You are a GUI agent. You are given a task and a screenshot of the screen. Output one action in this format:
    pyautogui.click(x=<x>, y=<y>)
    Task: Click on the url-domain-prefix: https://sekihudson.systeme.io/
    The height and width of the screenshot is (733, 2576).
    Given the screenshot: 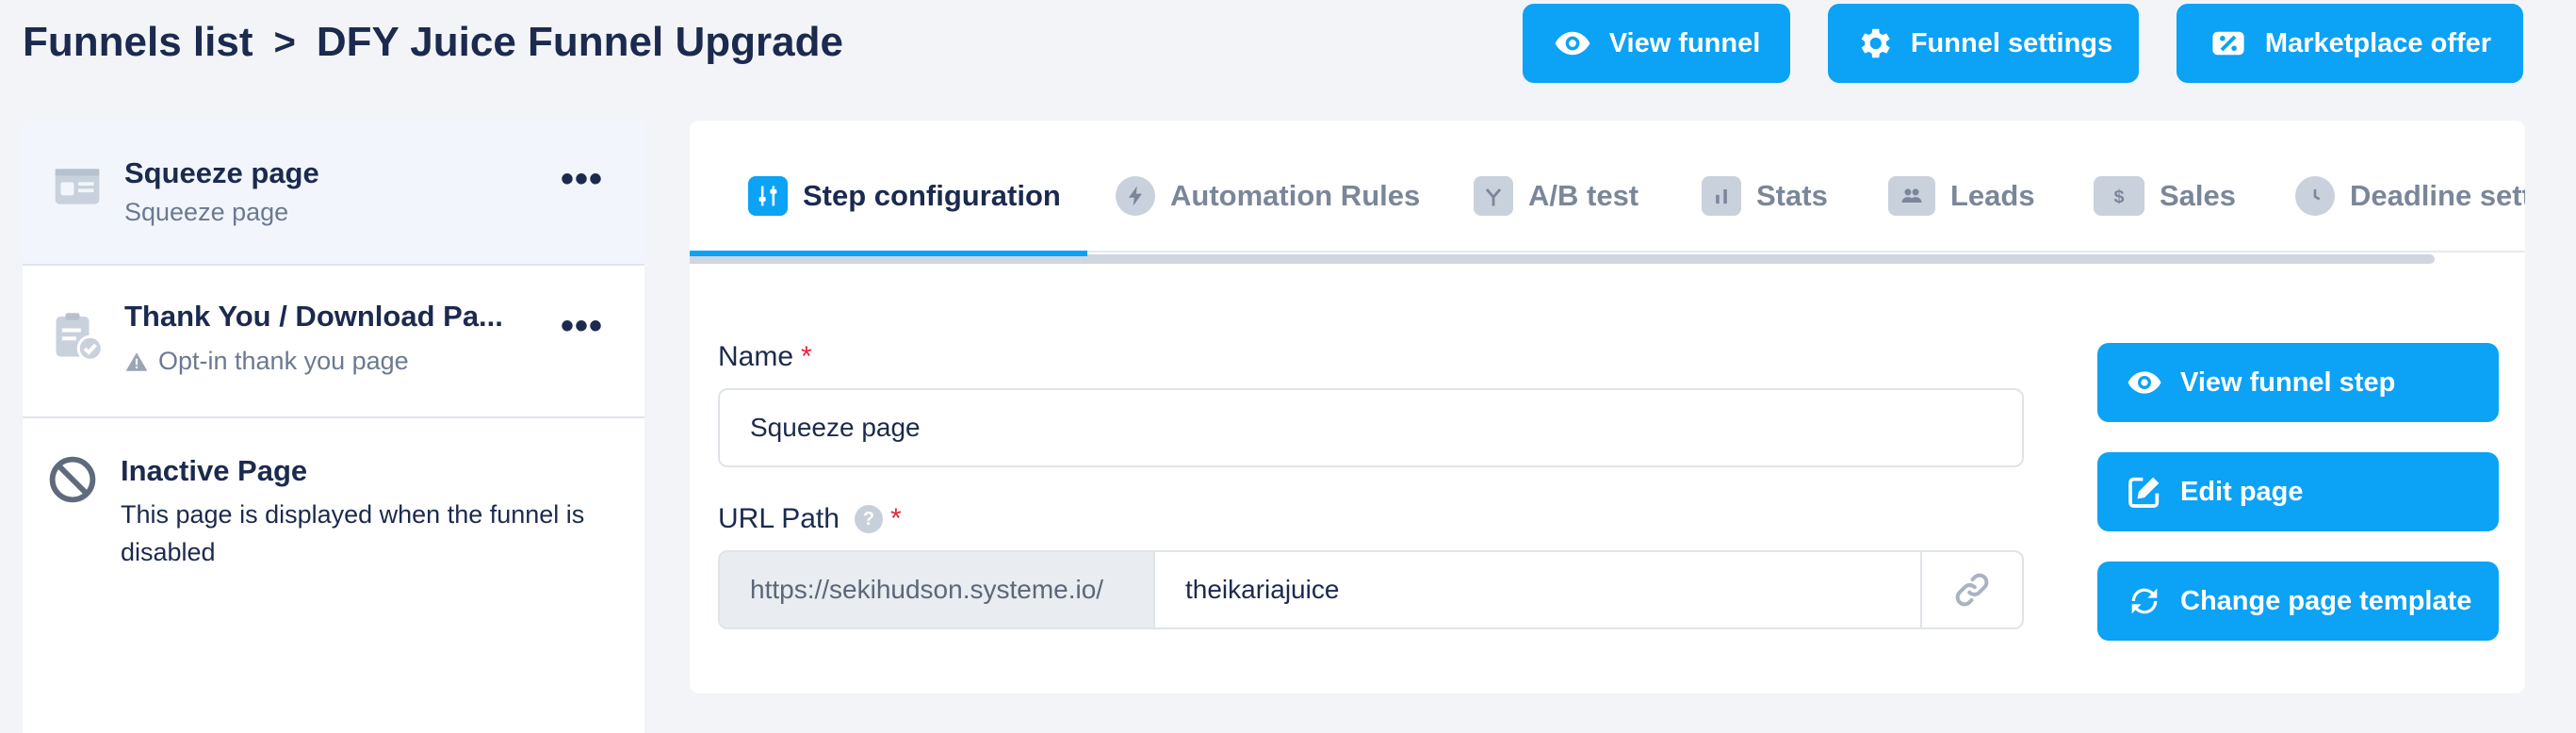 What is the action you would take?
    pyautogui.click(x=937, y=589)
    